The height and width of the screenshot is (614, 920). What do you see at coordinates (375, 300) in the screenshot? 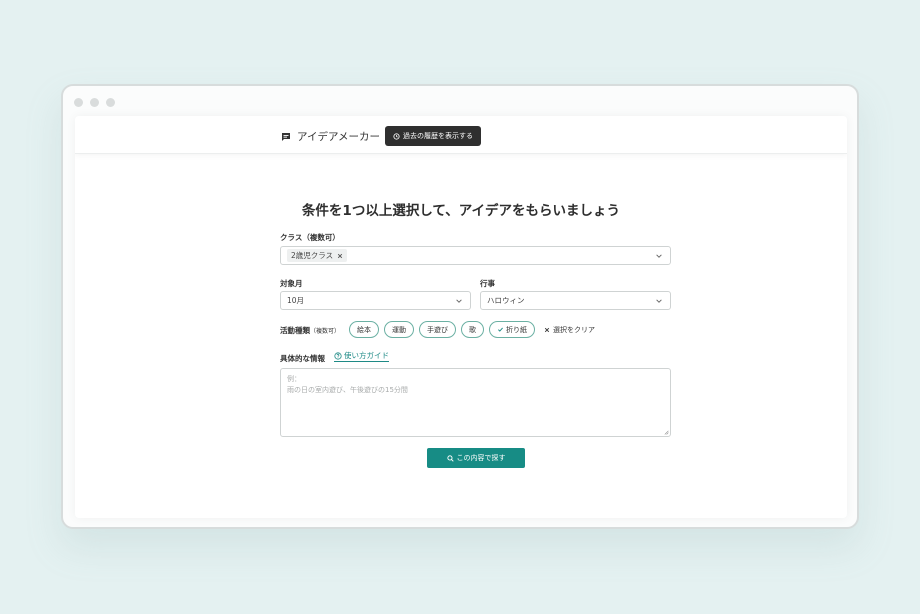
I see `month-select: 10月` at bounding box center [375, 300].